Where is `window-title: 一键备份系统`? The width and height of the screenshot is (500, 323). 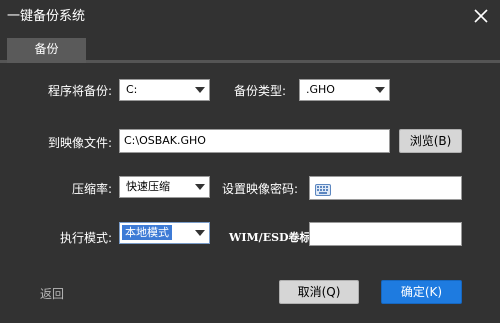 window-title: 一键备份系统 is located at coordinates (46, 16).